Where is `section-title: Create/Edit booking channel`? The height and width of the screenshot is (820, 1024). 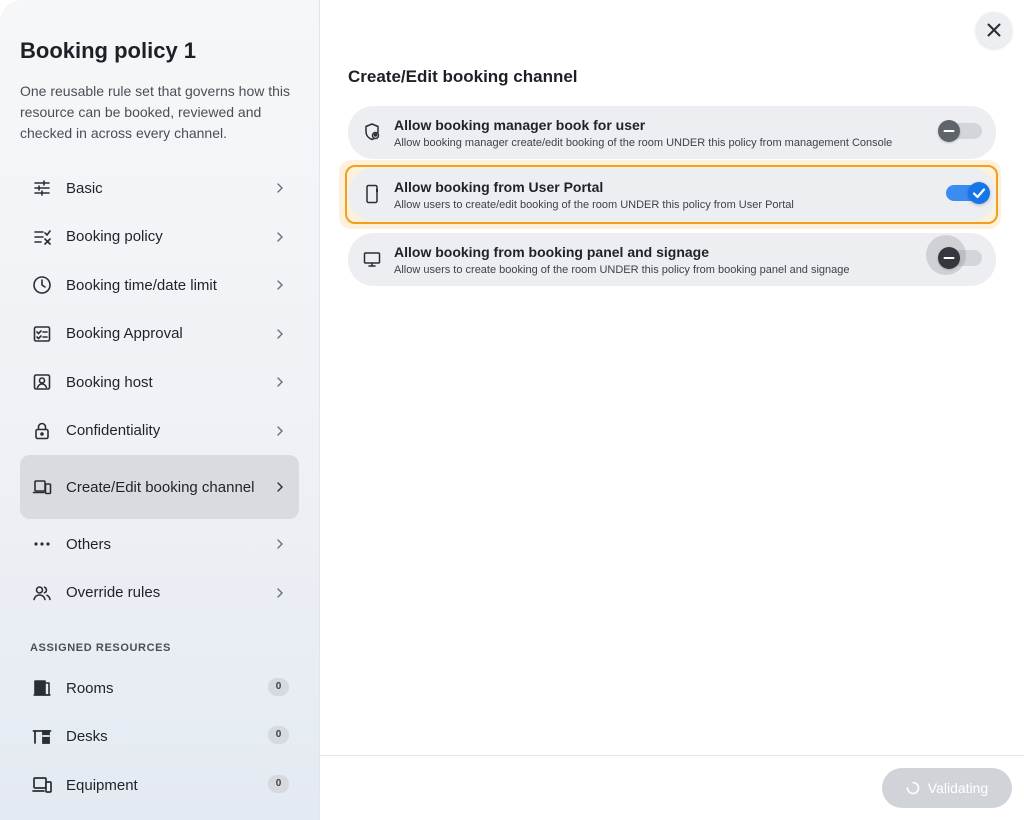
section-title: Create/Edit booking channel is located at coordinates (463, 76).